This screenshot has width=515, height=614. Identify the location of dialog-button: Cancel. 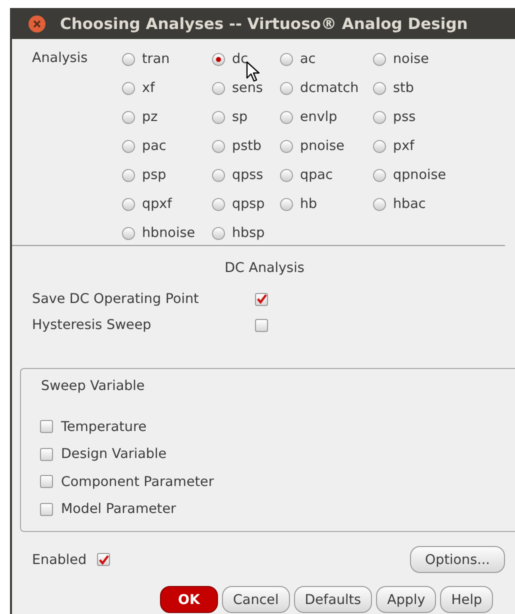
(256, 599).